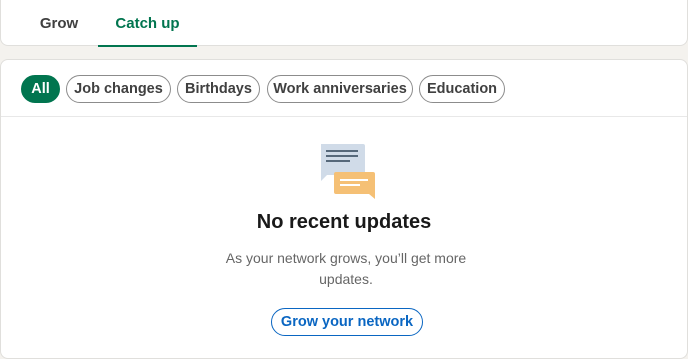 This screenshot has width=688, height=359. Describe the element at coordinates (118, 89) in the screenshot. I see `filter-job-changes: Job changes` at that location.